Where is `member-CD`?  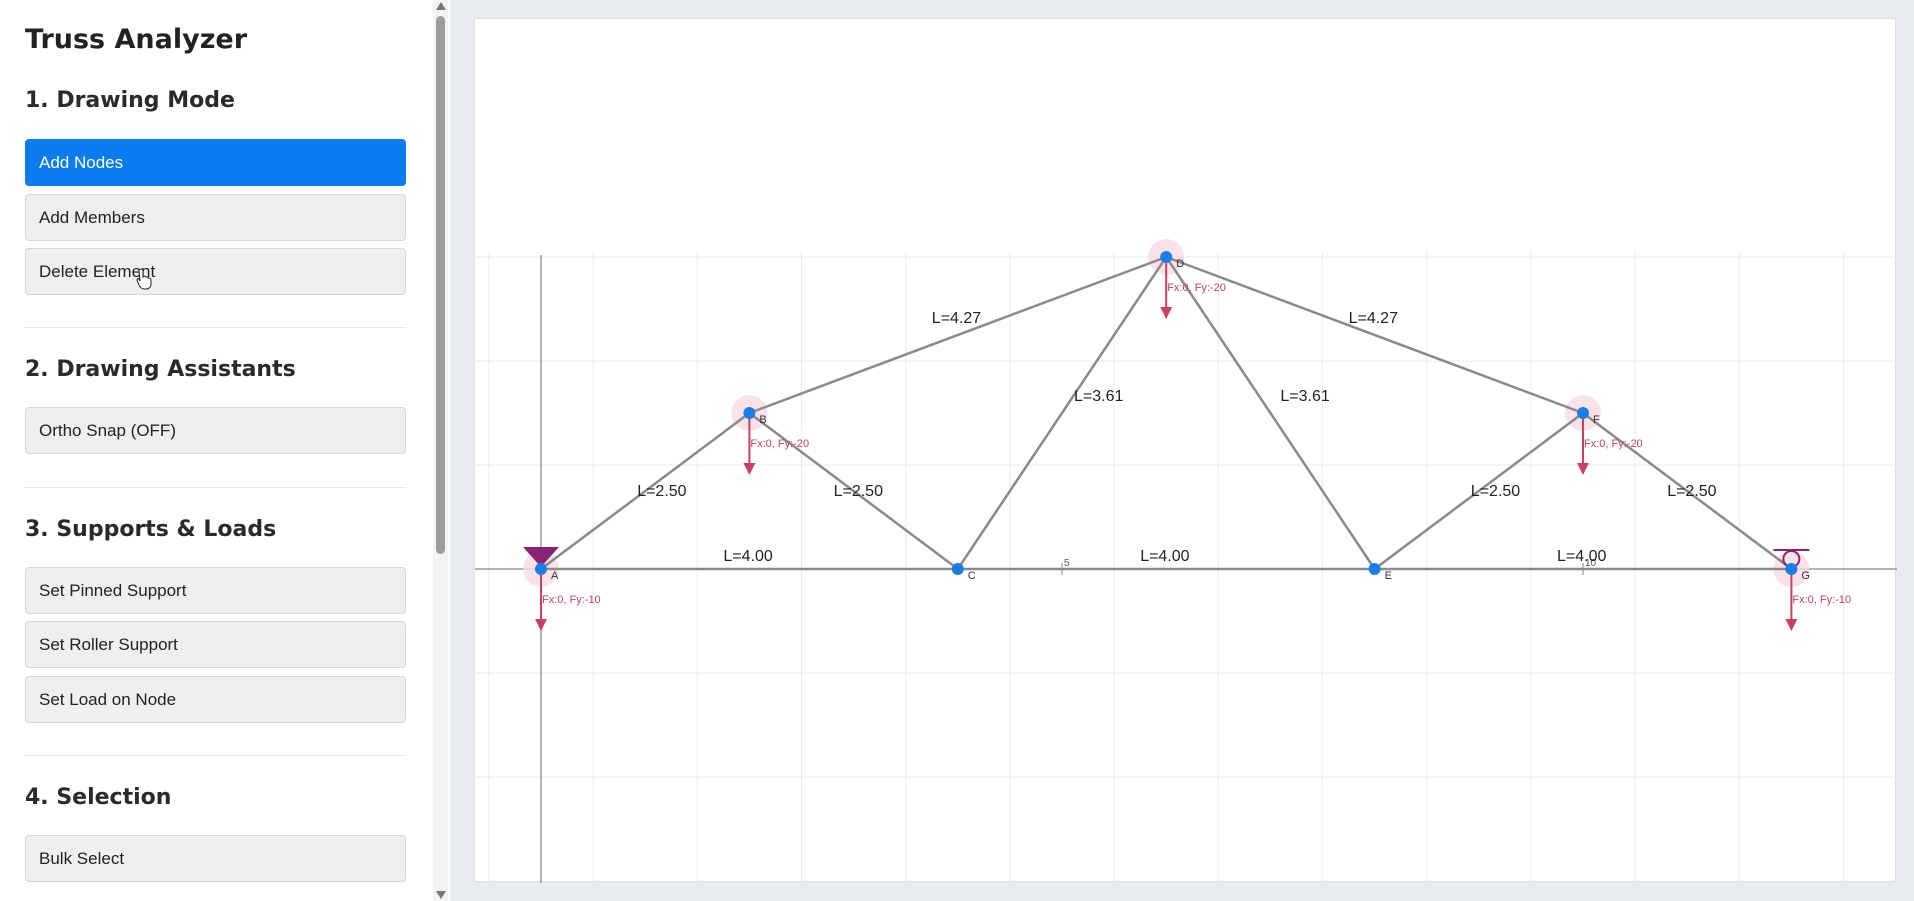
member-CD is located at coordinates (1062, 413).